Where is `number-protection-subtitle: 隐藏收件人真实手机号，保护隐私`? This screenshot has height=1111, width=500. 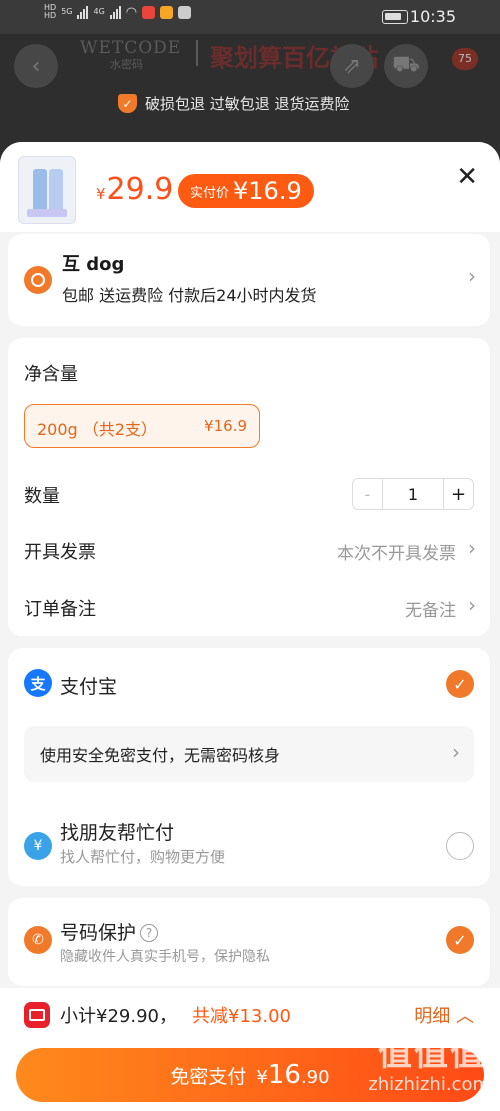 number-protection-subtitle: 隐藏收件人真实手机号，保护隐私 is located at coordinates (165, 957).